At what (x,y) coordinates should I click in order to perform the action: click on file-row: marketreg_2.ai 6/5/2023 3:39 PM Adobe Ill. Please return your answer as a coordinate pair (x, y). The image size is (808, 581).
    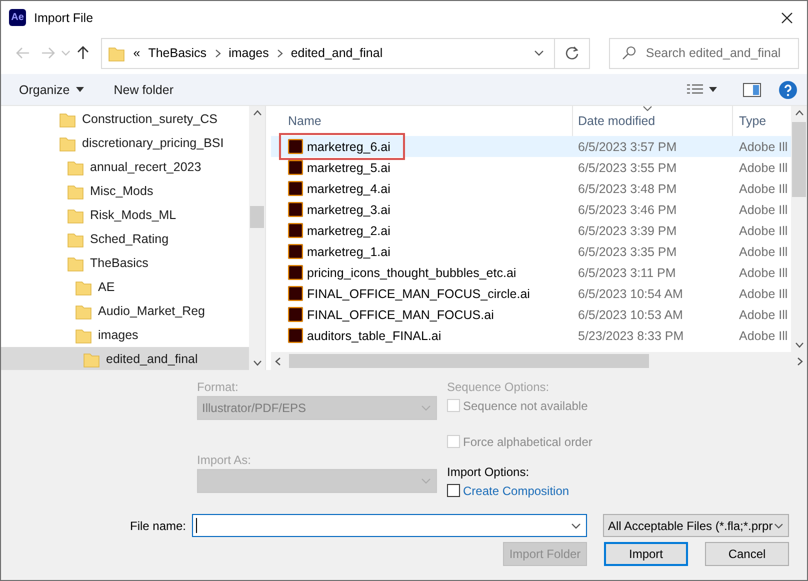
    Looking at the image, I should click on (531, 230).